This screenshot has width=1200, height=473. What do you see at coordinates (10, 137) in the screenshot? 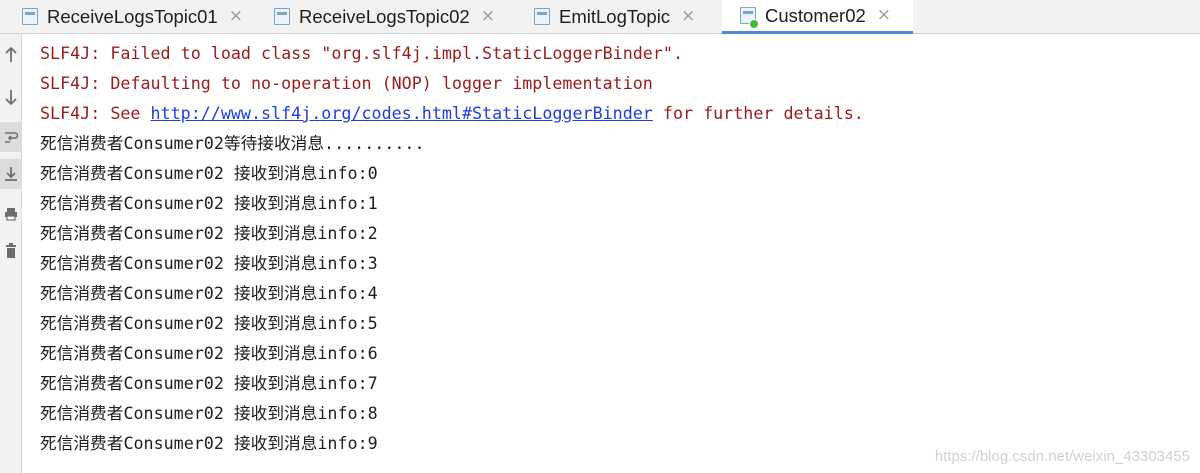
I see `soft-wrap-icon` at bounding box center [10, 137].